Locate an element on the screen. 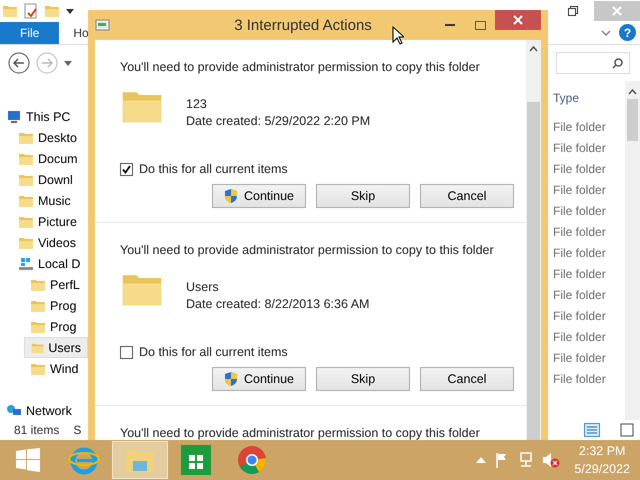 This screenshot has height=480, width=640. recent-caret-icon is located at coordinates (68, 63).